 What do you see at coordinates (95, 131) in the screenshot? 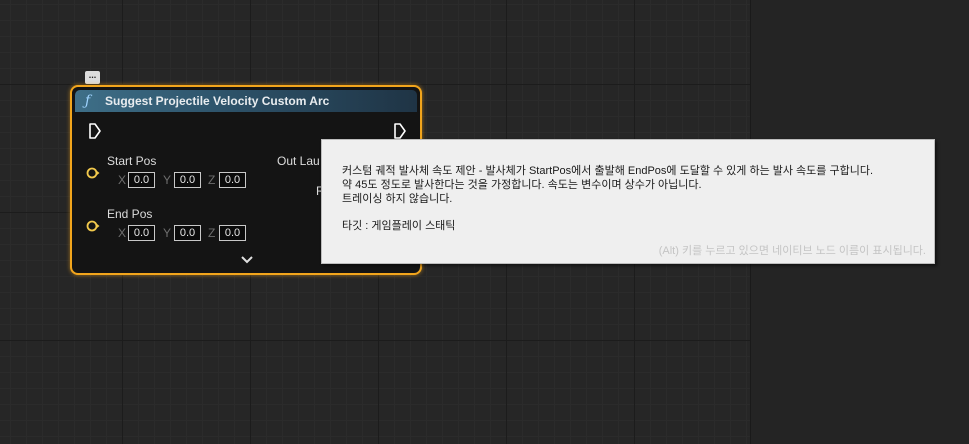
I see `exec-in-pin-icon` at bounding box center [95, 131].